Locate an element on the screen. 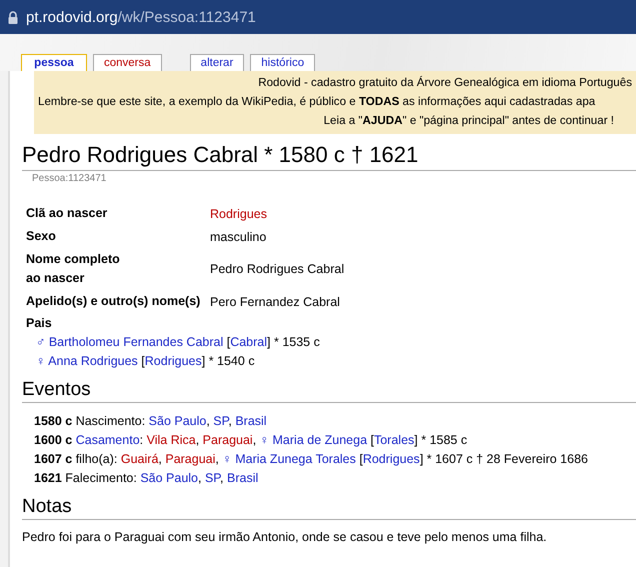  event-text: ] * 1585 c is located at coordinates (441, 440).